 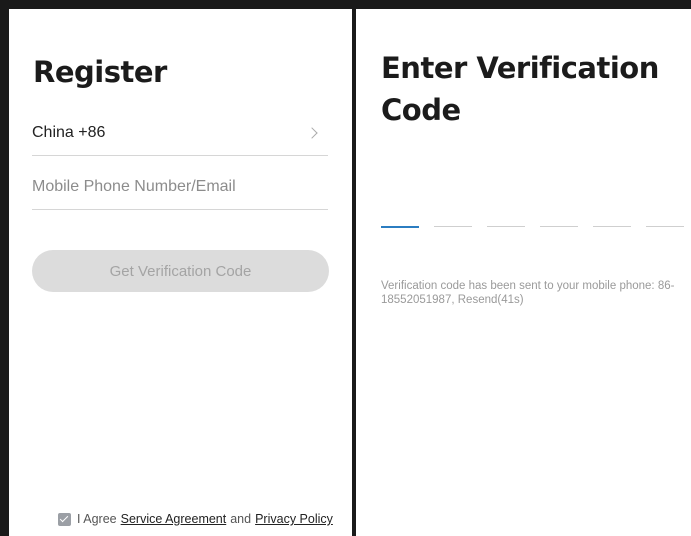 What do you see at coordinates (97, 519) in the screenshot?
I see `agree-prefix: I Agree` at bounding box center [97, 519].